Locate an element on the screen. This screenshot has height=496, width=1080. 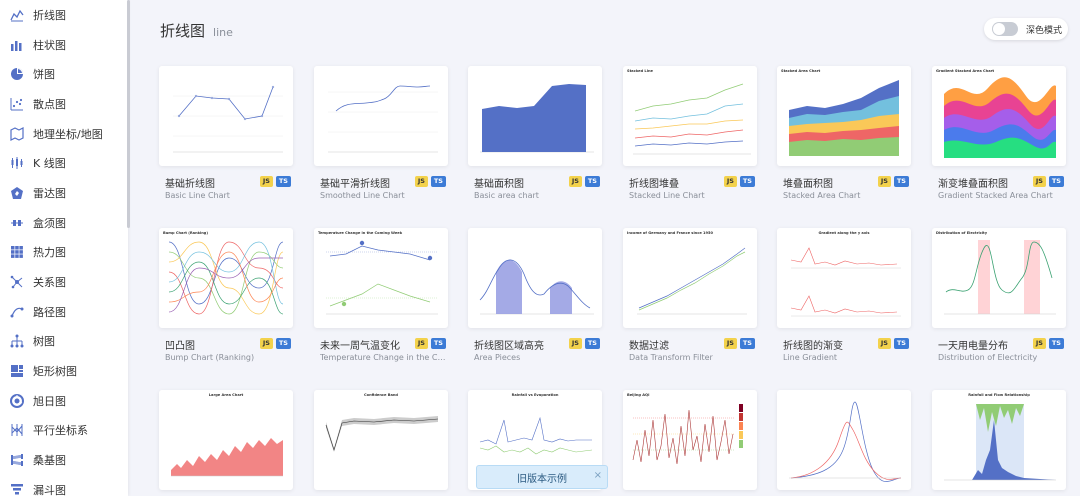
chart-thumbnail: Confidence Band is located at coordinates (381, 440).